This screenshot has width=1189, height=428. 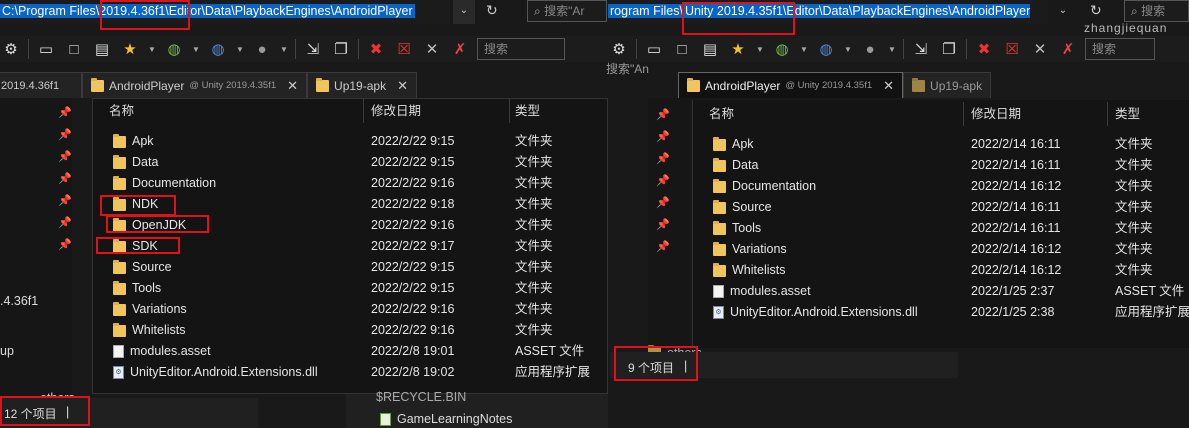 What do you see at coordinates (350, 162) in the screenshot?
I see `table-row: Data 2022/2/22 9:15 文件夹` at bounding box center [350, 162].